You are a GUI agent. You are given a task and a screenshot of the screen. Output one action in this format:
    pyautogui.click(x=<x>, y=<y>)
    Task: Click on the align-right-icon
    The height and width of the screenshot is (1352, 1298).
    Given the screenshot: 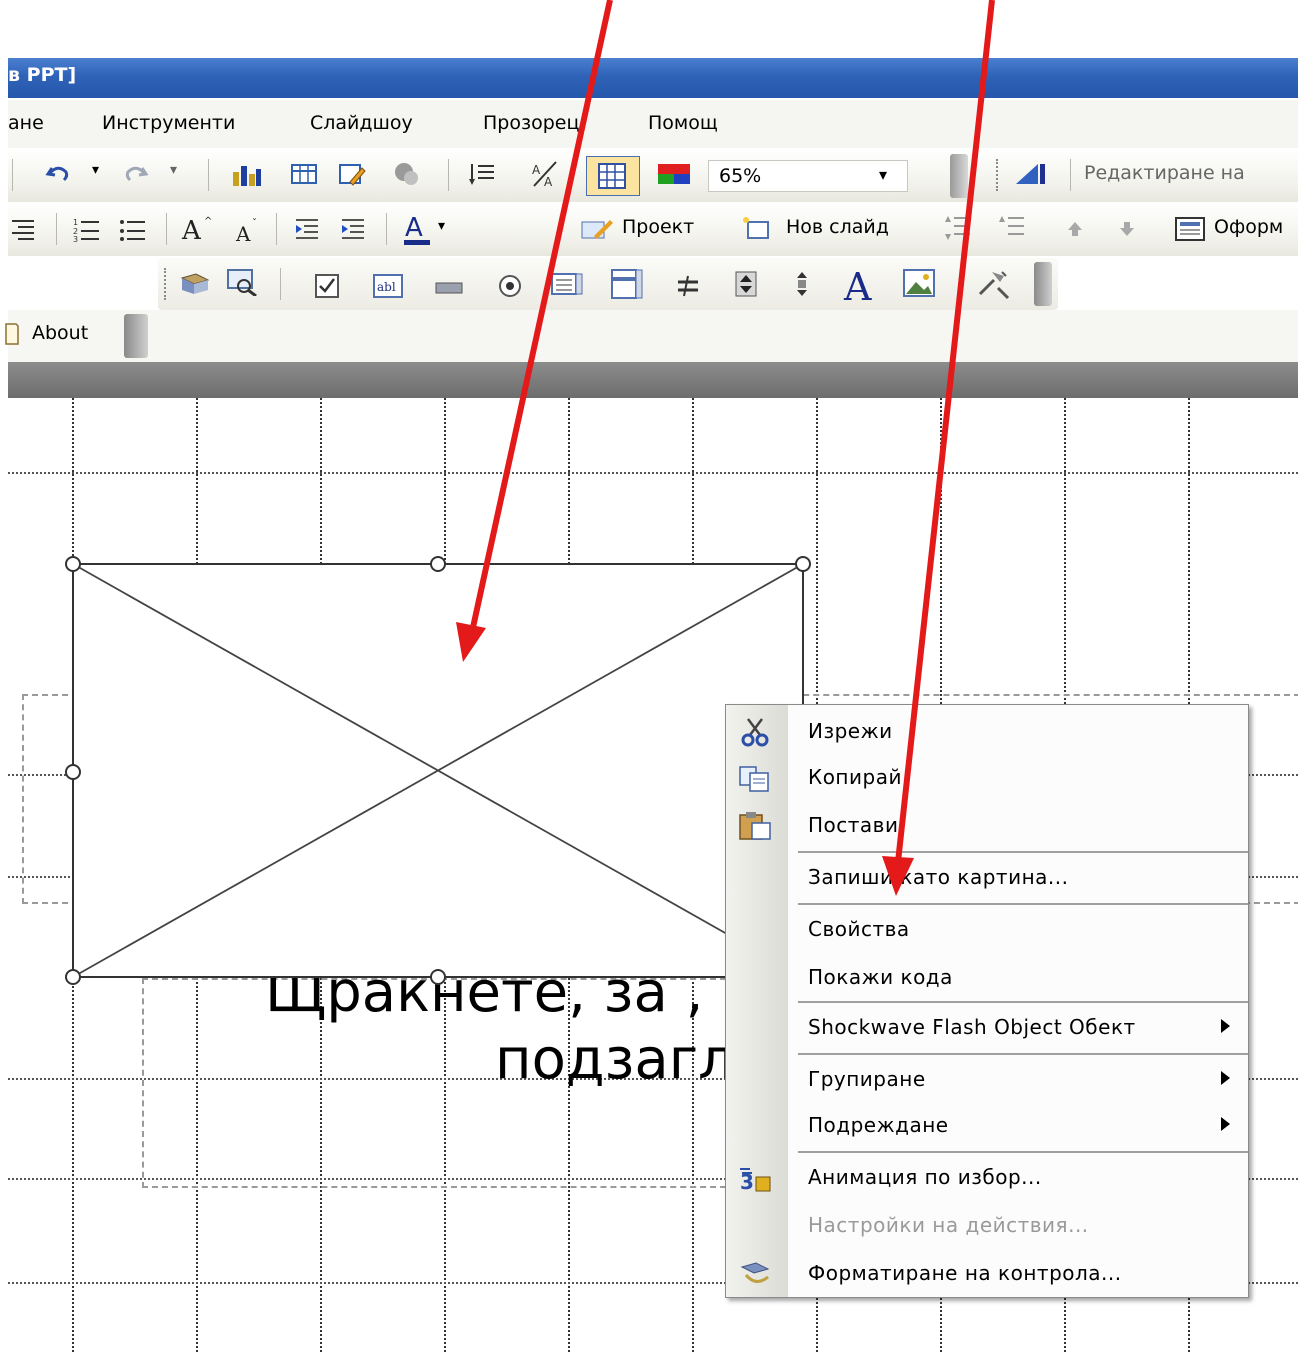 What is the action you would take?
    pyautogui.click(x=22, y=229)
    